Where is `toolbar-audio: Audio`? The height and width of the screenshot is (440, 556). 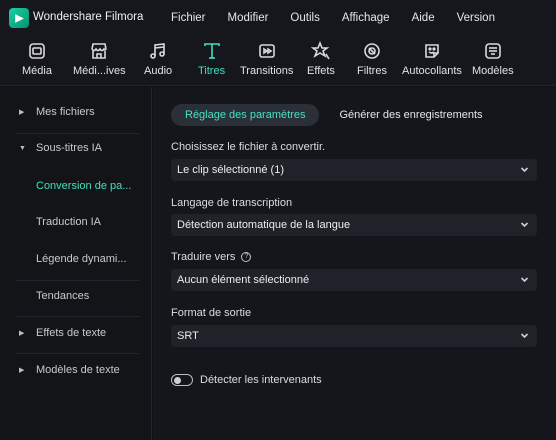
toolbar-audio: Audio is located at coordinates (158, 62).